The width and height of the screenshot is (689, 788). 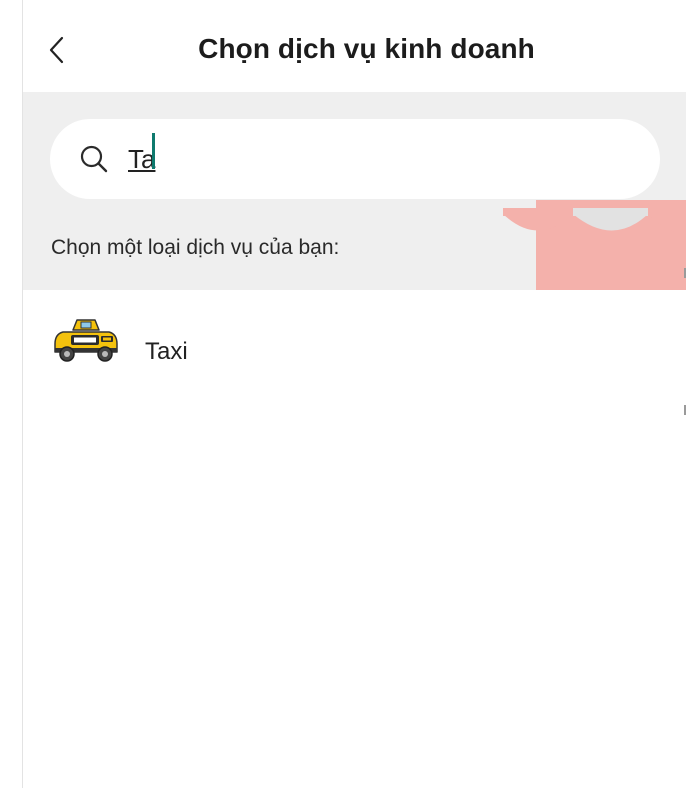 What do you see at coordinates (368, 159) in the screenshot?
I see `search-input` at bounding box center [368, 159].